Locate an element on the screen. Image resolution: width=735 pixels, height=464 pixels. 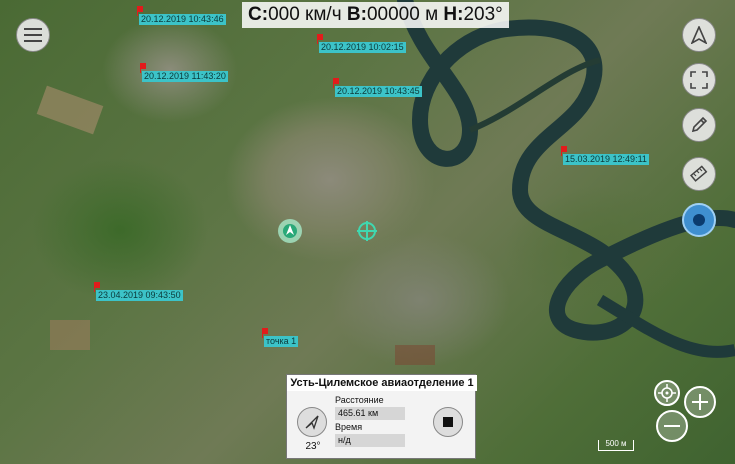
locate-button is located at coordinates (667, 393).